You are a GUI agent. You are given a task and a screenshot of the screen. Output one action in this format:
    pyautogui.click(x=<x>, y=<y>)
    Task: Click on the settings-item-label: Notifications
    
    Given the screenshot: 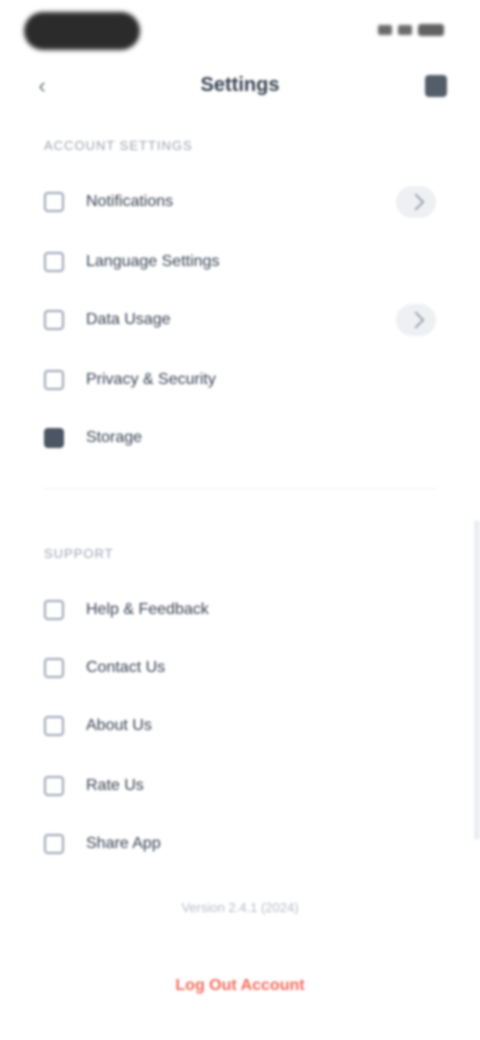 What is the action you would take?
    pyautogui.click(x=130, y=201)
    